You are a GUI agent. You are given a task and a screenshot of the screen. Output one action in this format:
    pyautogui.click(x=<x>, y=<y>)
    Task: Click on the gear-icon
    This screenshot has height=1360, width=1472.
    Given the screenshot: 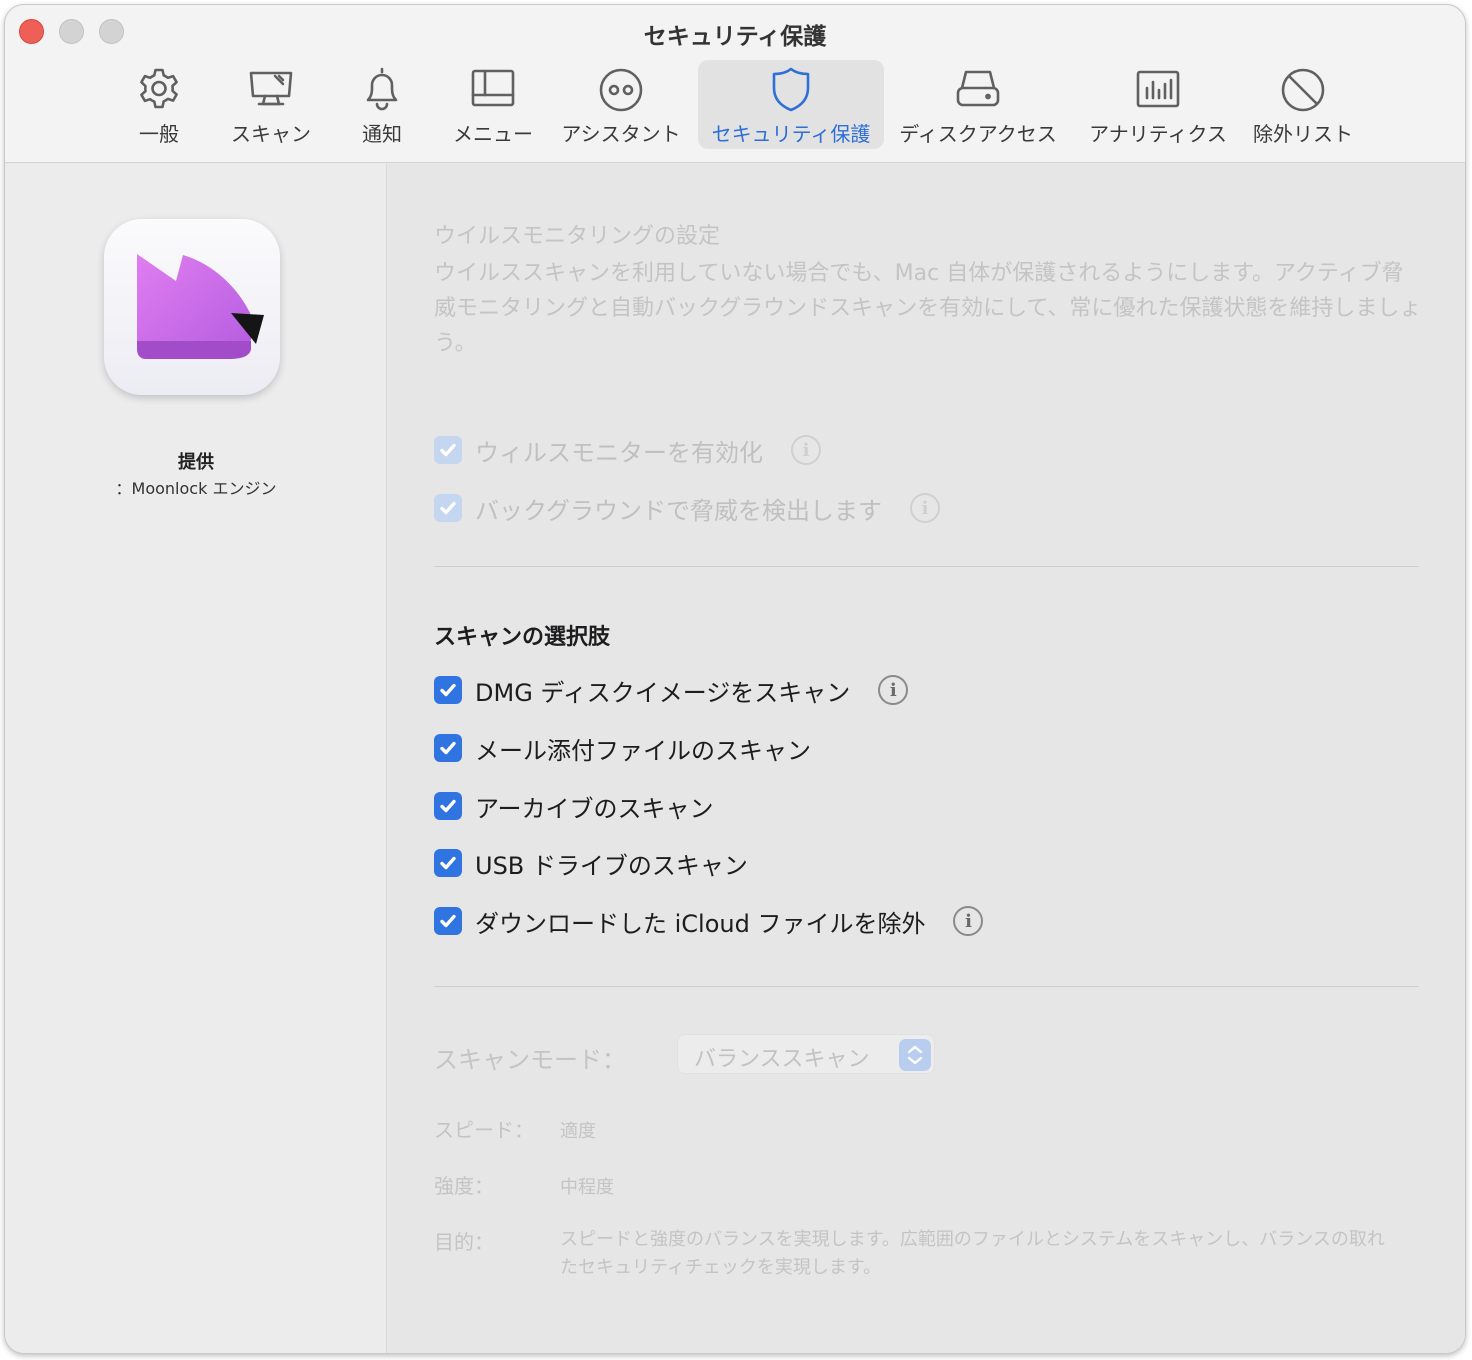 What is the action you would take?
    pyautogui.click(x=159, y=90)
    